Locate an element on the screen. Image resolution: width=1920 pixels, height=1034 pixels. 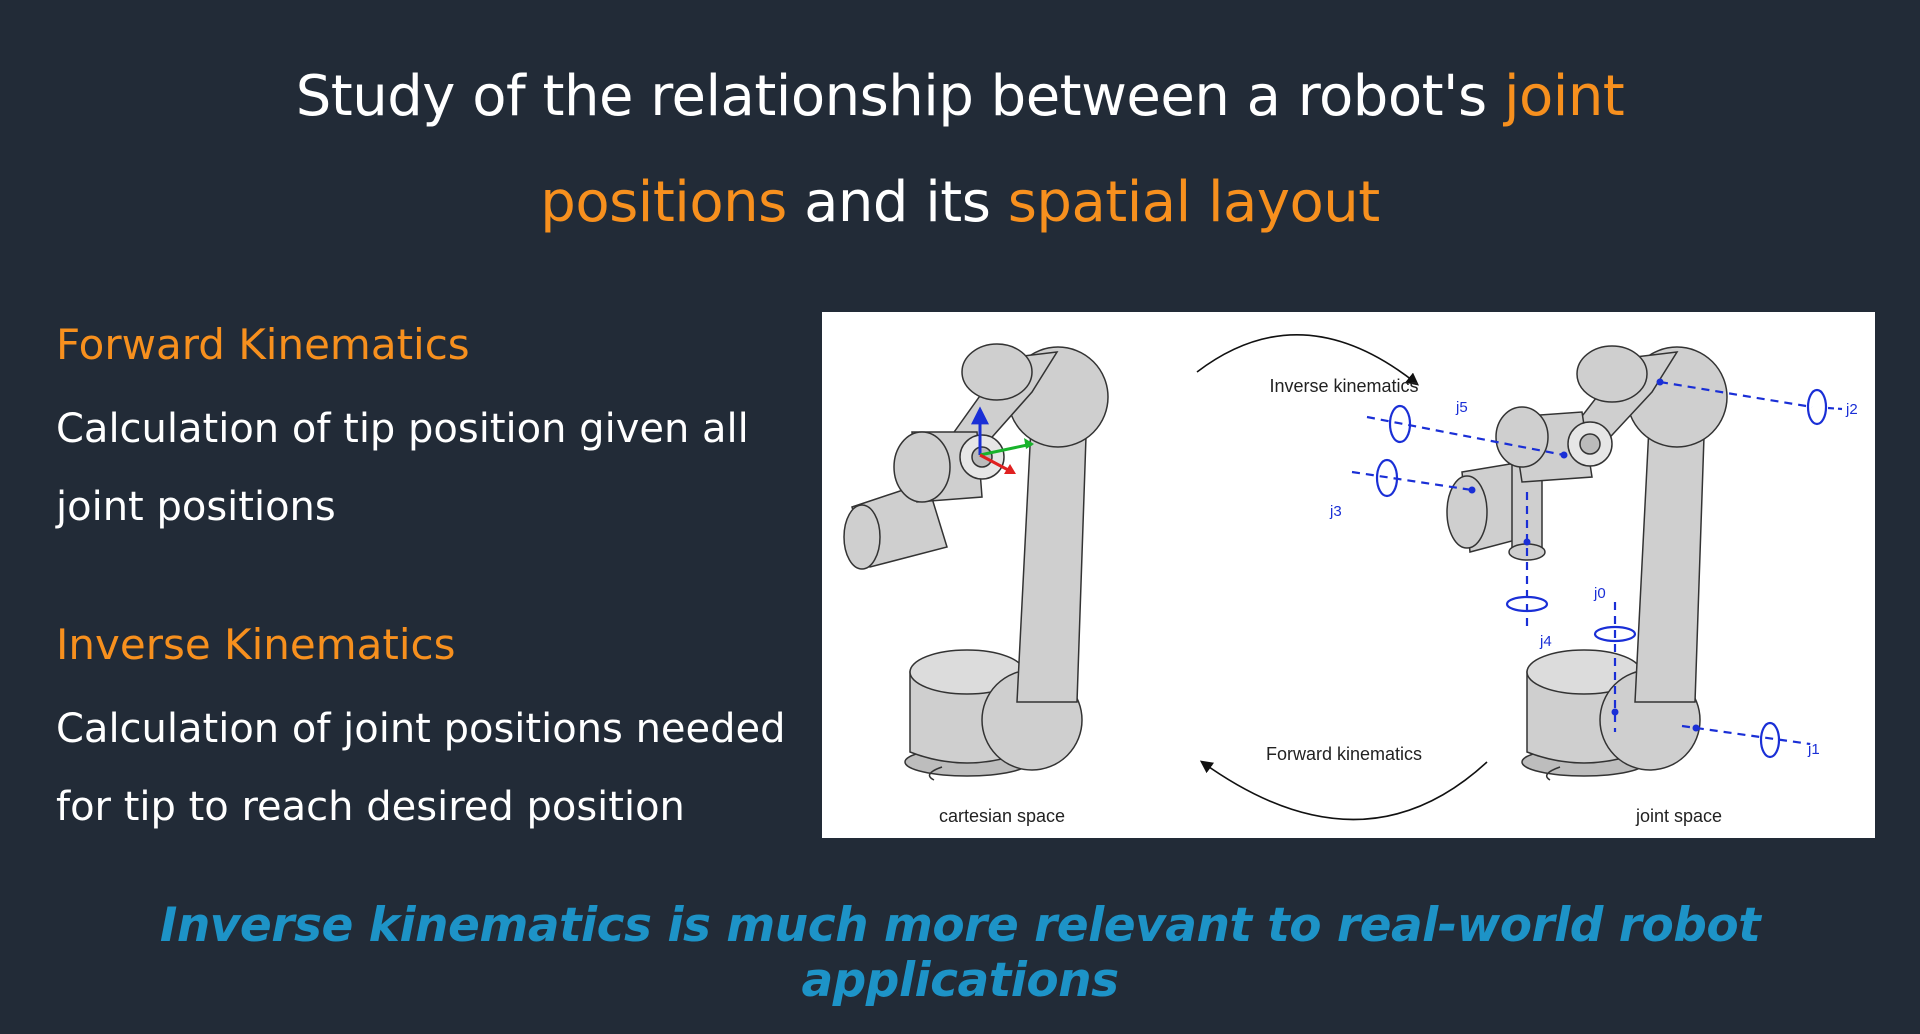
robot-left-wrist-cap is located at coordinates (862, 537).